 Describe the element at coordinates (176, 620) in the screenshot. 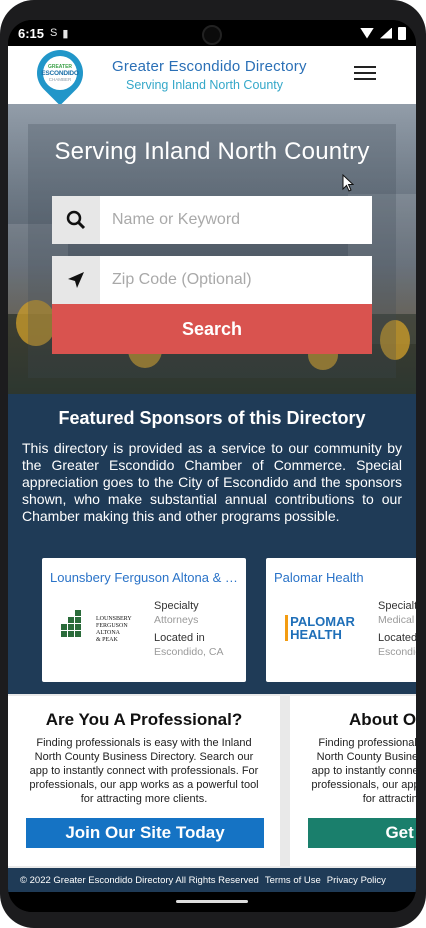

I see `specialty-value: Attorneys` at that location.